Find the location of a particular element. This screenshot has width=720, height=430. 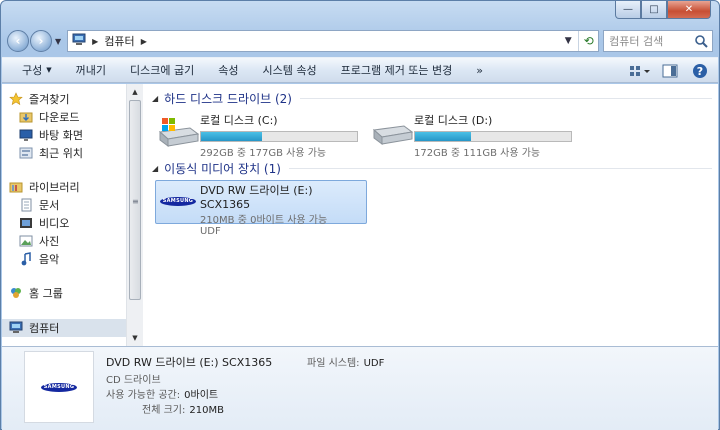

dvd-usage: 210MB 중 0바이트 사용 가능 is located at coordinates (263, 220).